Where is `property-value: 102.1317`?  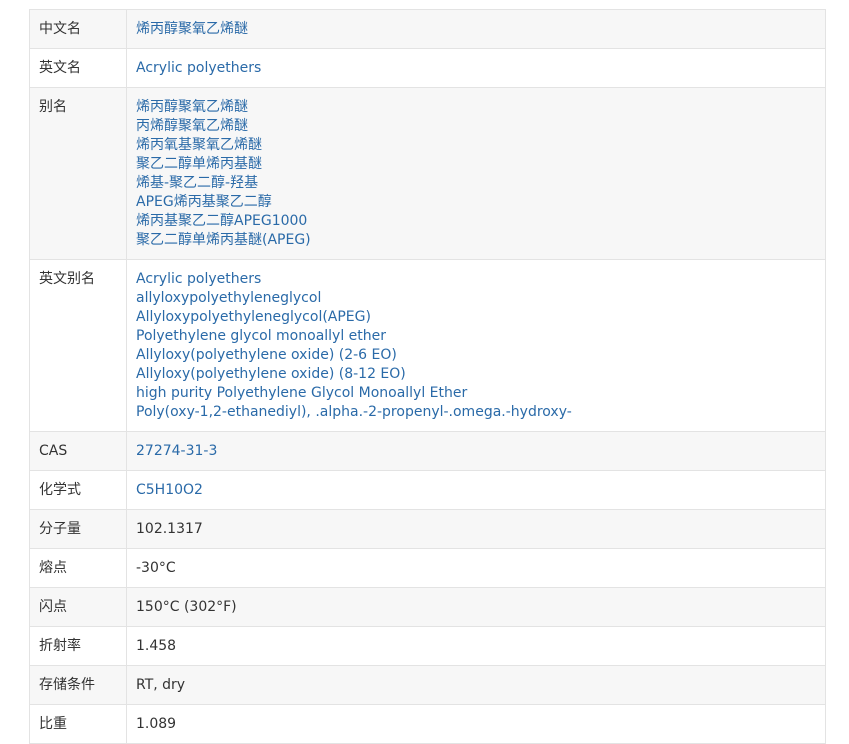 property-value: 102.1317 is located at coordinates (476, 529).